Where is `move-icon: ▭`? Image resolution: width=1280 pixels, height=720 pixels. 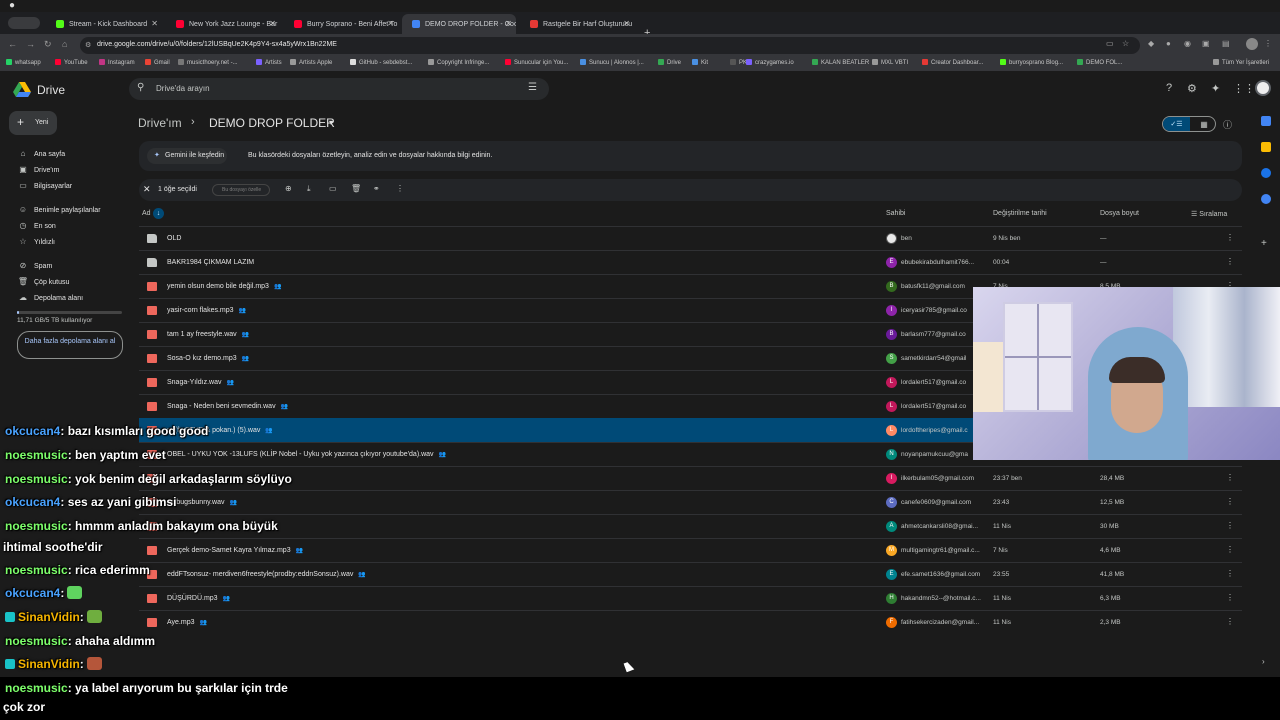 move-icon: ▭ is located at coordinates (333, 188).